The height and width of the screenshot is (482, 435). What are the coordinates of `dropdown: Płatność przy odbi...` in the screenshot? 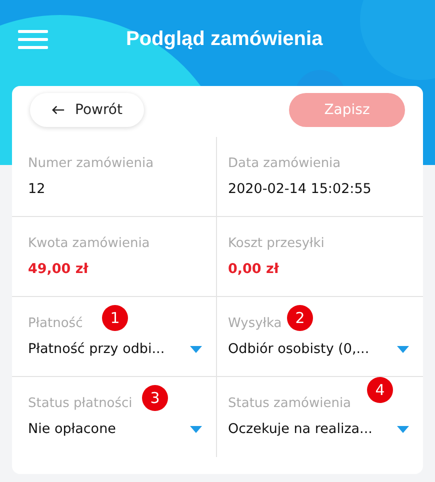 It's located at (115, 349).